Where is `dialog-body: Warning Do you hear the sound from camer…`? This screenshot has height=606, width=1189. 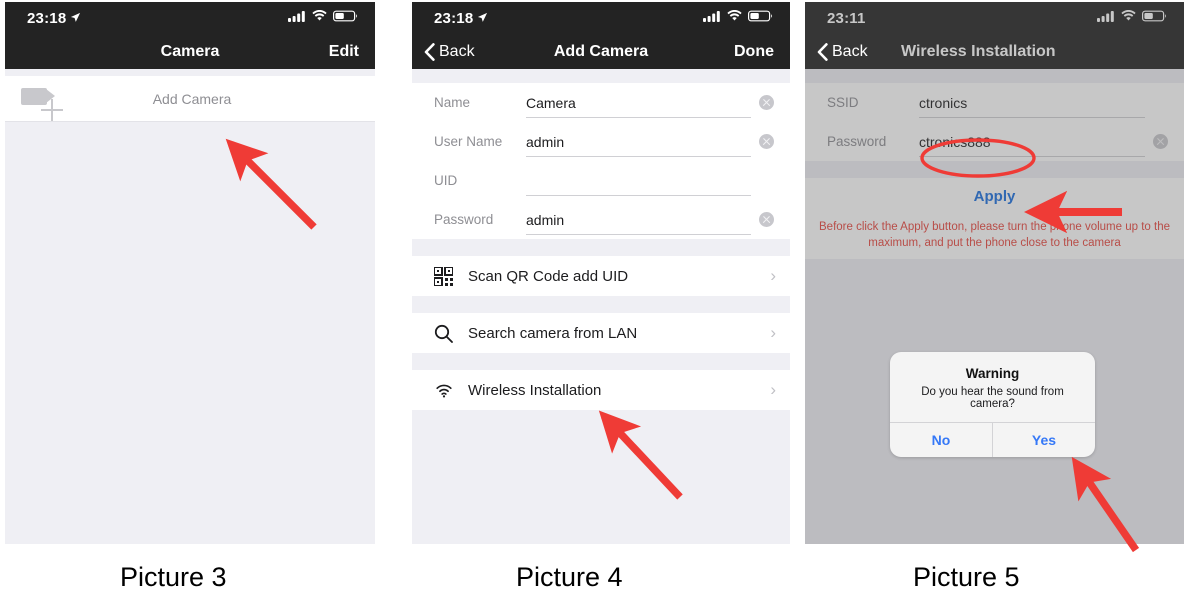
dialog-body: Warning Do you hear the sound from camer… is located at coordinates (992, 387).